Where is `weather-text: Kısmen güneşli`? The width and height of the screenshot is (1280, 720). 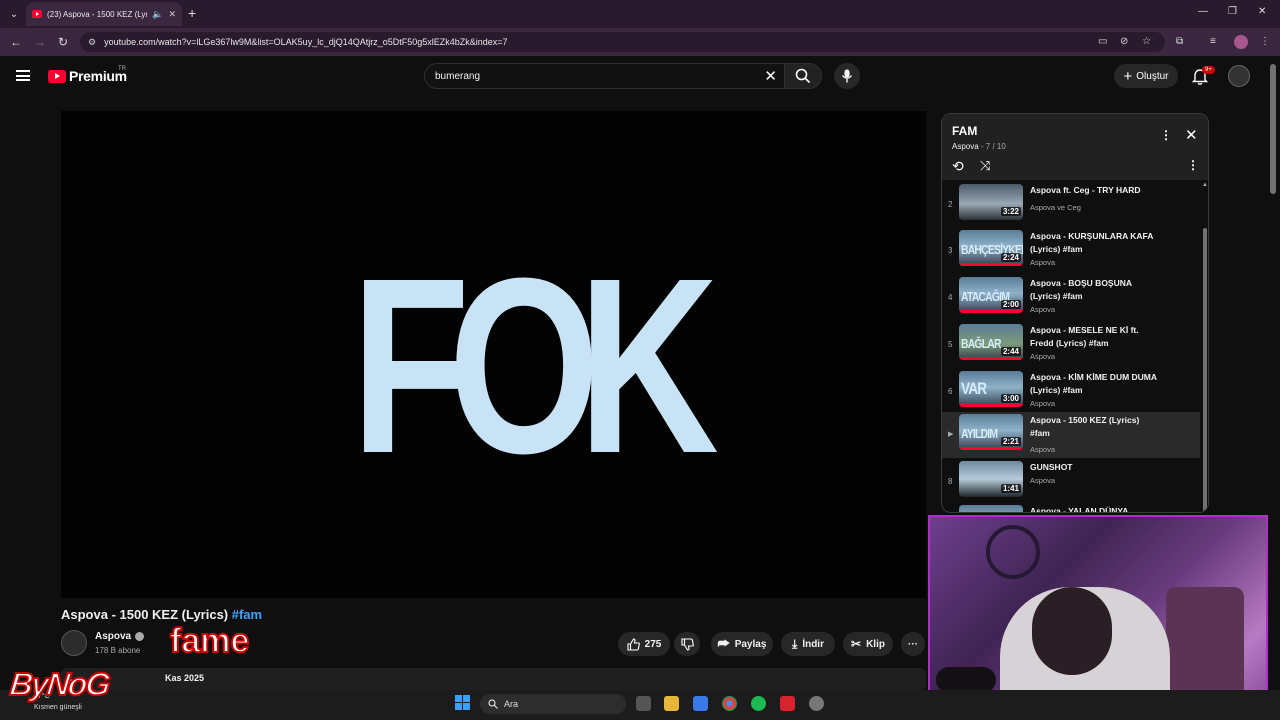
weather-text: Kısmen güneşli is located at coordinates (58, 707).